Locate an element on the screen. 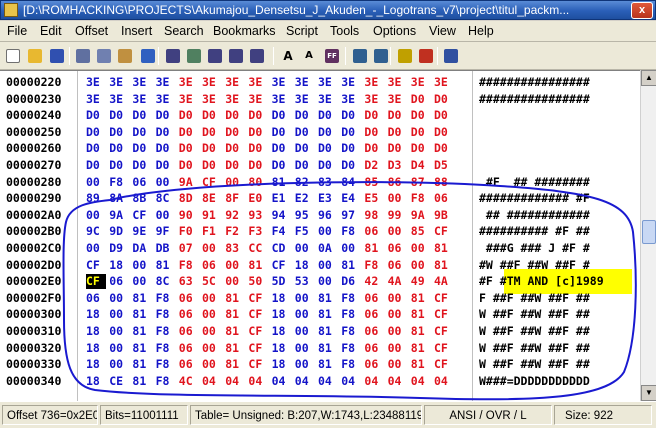  delete-button is located at coordinates (426, 56).